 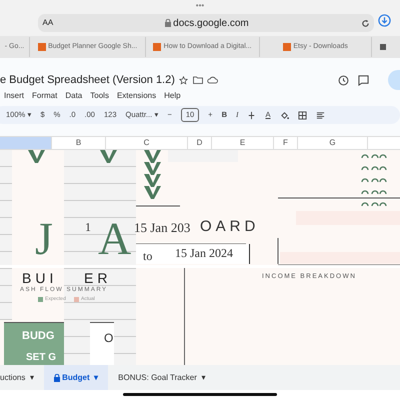 What do you see at coordinates (333, 143) in the screenshot?
I see `column-header: G` at bounding box center [333, 143].